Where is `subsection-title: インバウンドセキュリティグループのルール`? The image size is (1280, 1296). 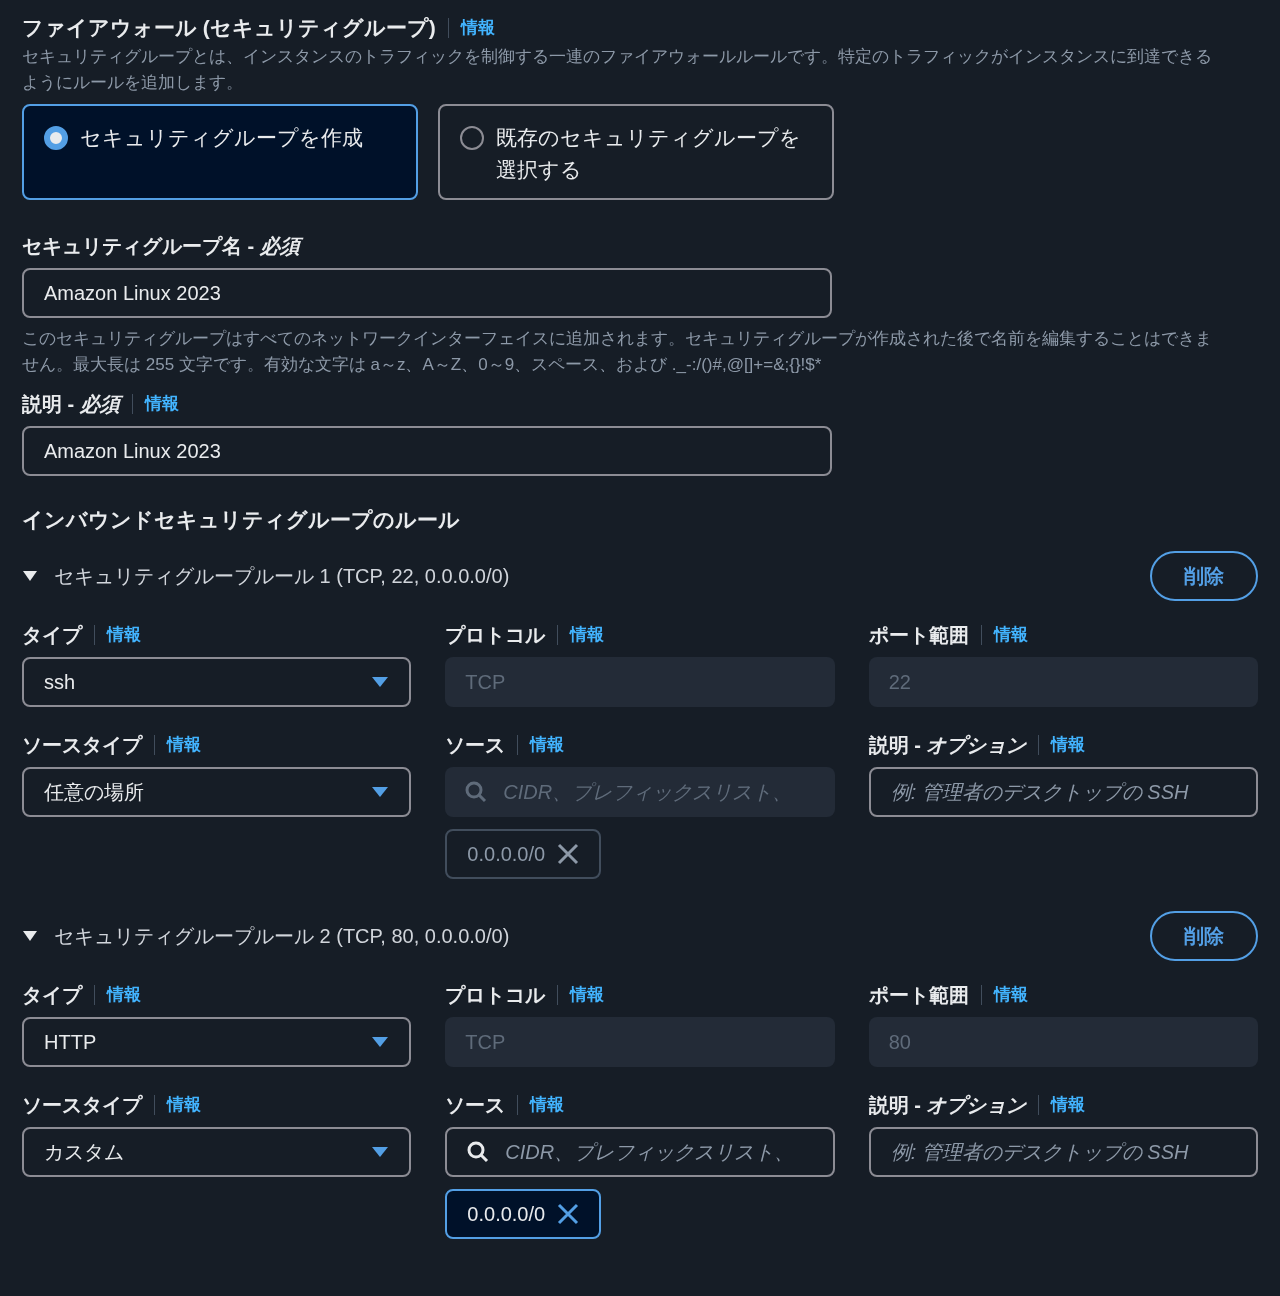 subsection-title: インバウンドセキュリティグループのルール is located at coordinates (241, 519).